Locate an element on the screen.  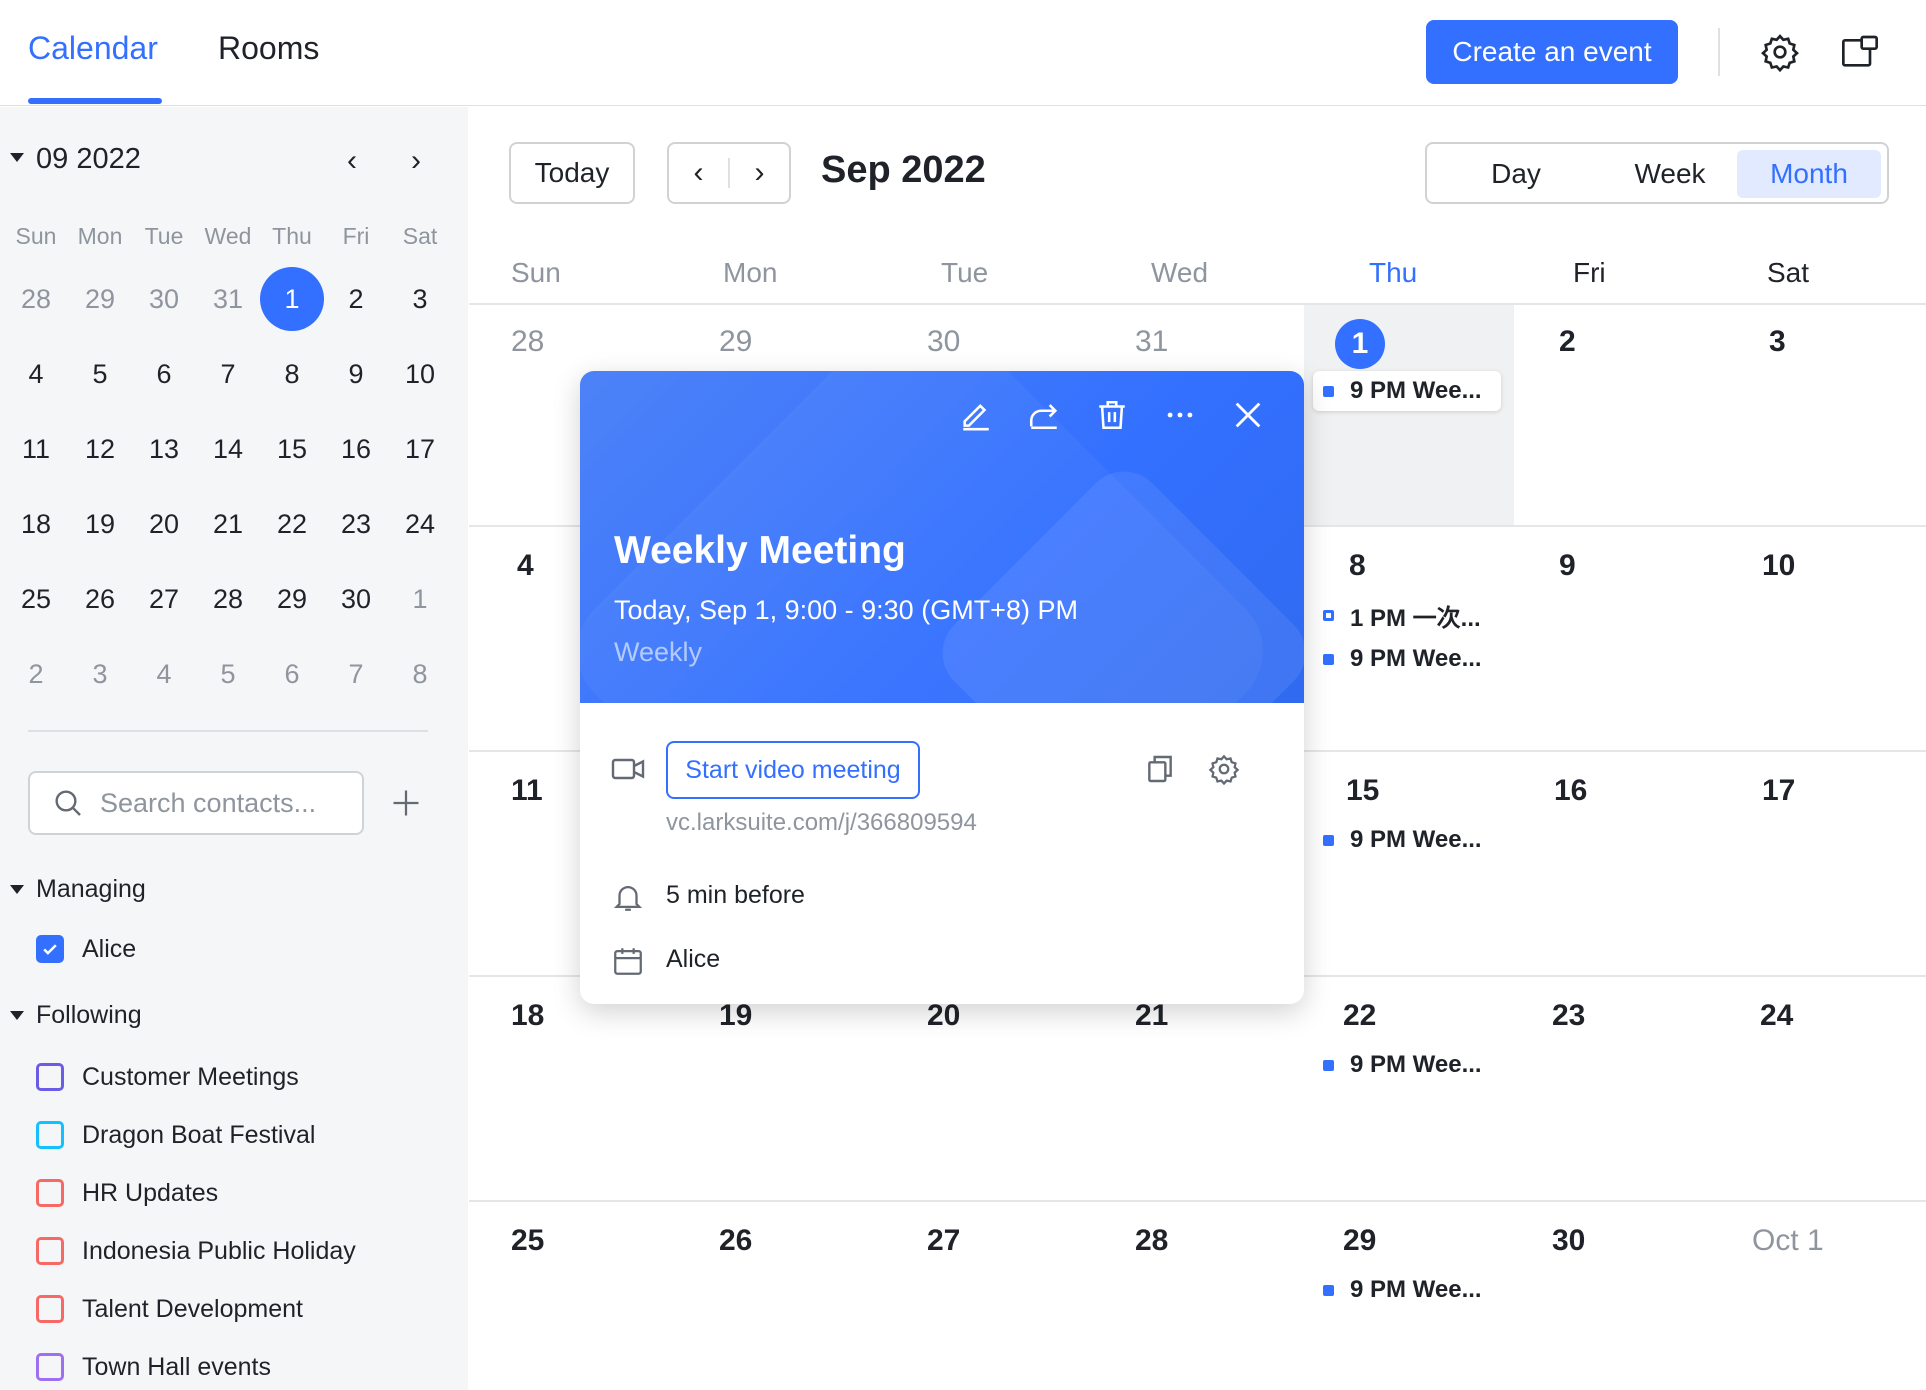
mini-day: 18 is located at coordinates (36, 524).